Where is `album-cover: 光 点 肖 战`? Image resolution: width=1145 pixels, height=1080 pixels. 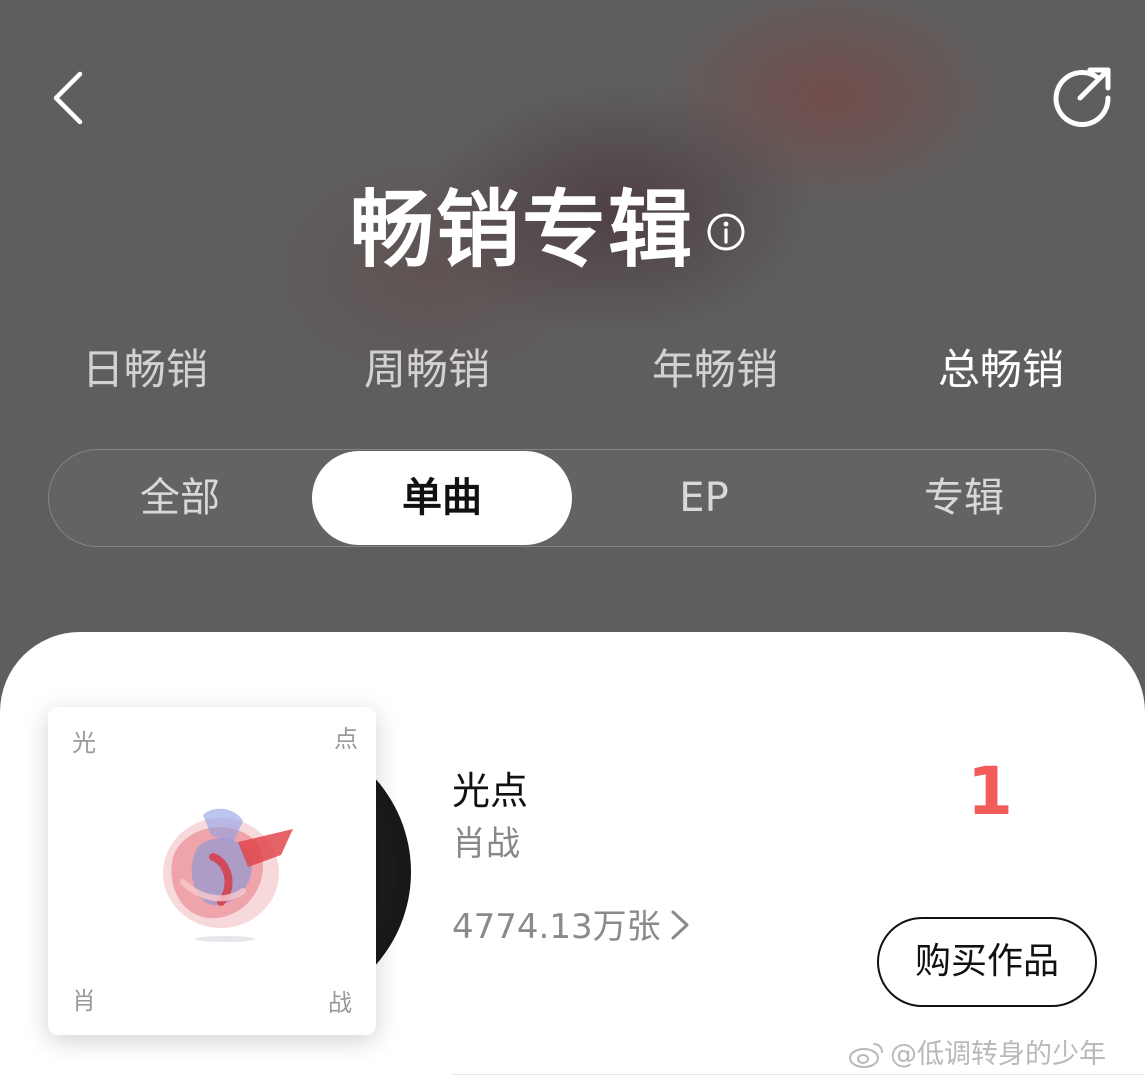 album-cover: 光 点 肖 战 is located at coordinates (212, 871).